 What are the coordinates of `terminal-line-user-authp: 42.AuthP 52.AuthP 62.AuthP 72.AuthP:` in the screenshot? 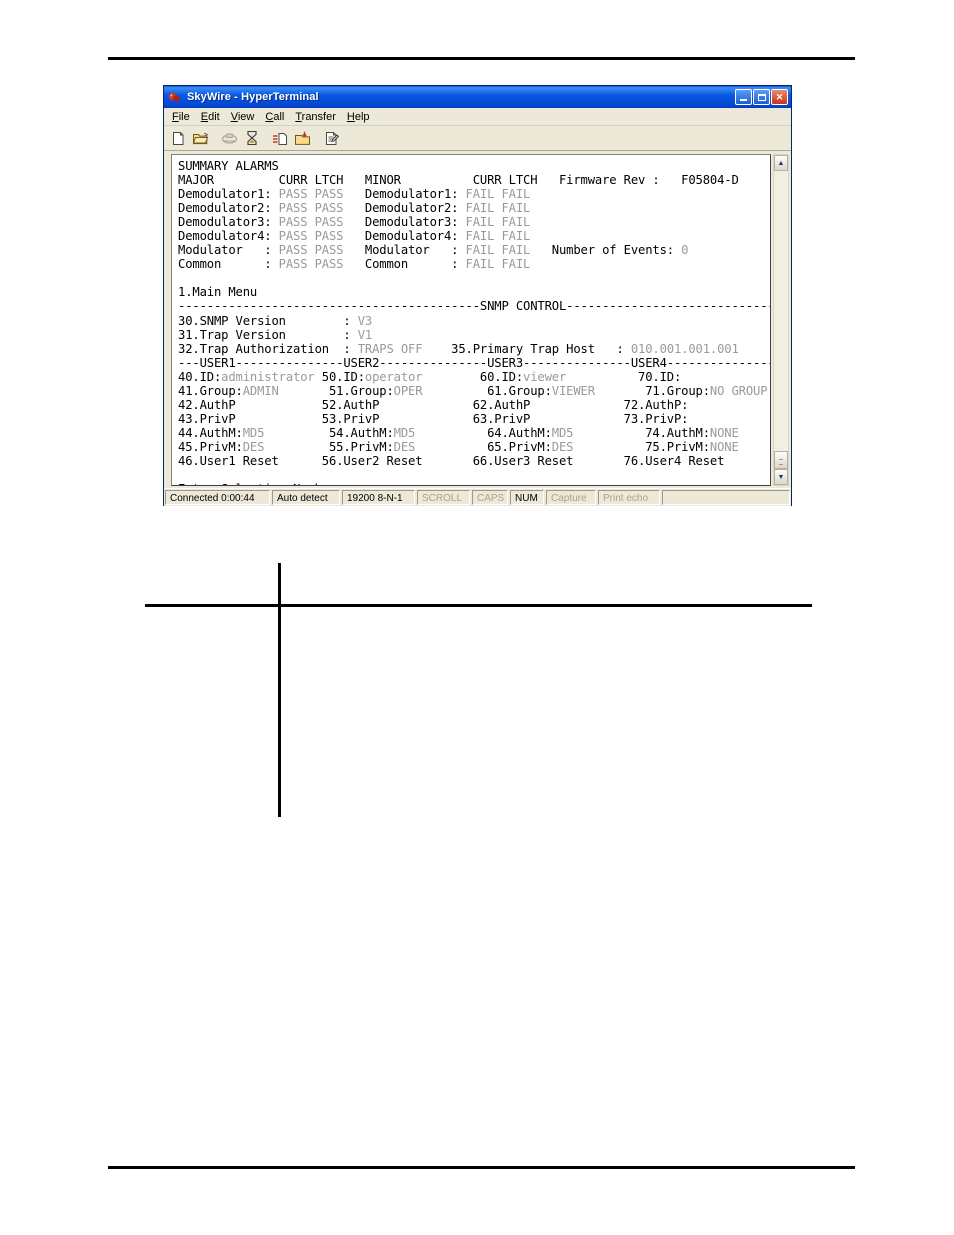 It's located at (433, 405).